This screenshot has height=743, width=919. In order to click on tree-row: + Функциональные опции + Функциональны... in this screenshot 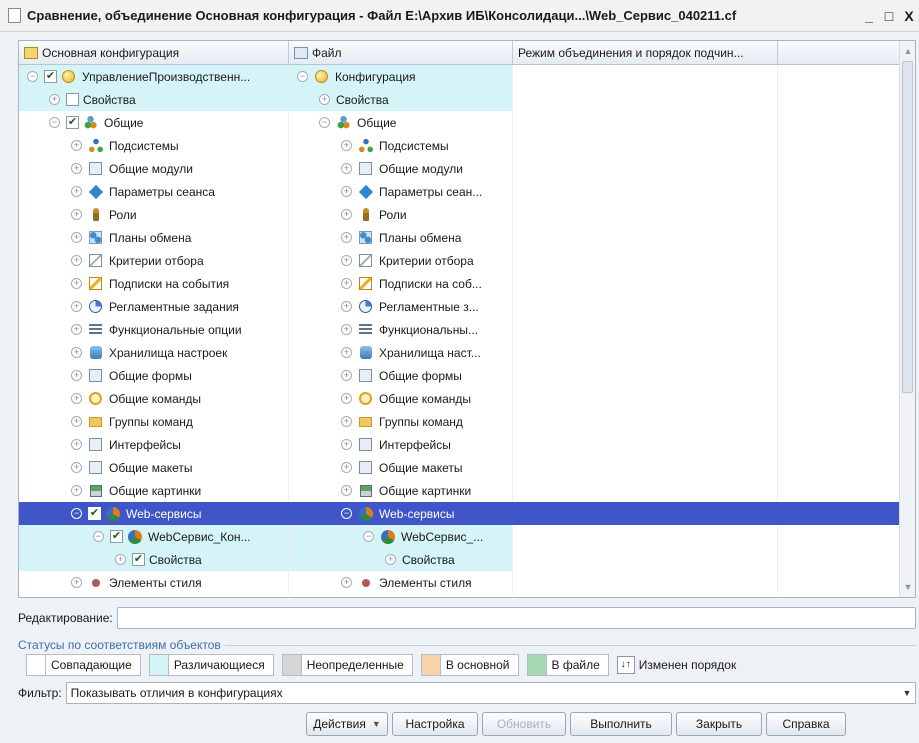, I will do `click(459, 329)`.